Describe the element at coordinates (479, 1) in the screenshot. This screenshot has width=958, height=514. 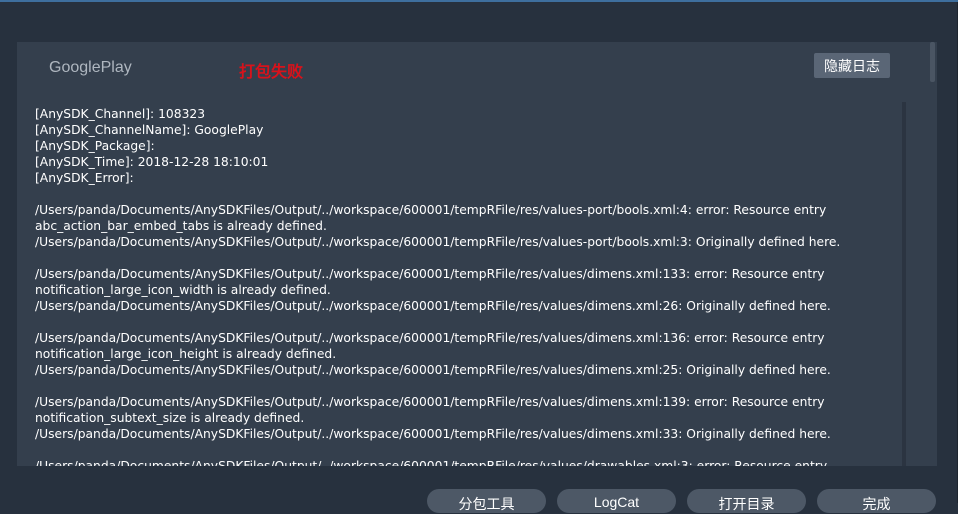
I see `window-top-accent` at that location.